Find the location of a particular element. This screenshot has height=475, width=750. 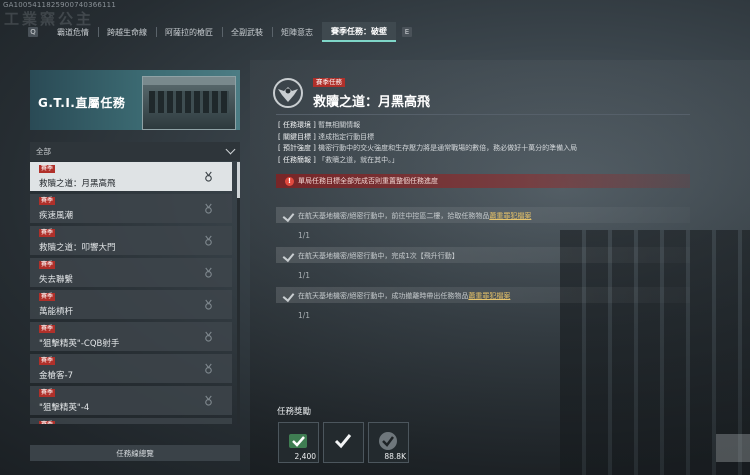

grey-check-coin-icon is located at coordinates (388, 441).